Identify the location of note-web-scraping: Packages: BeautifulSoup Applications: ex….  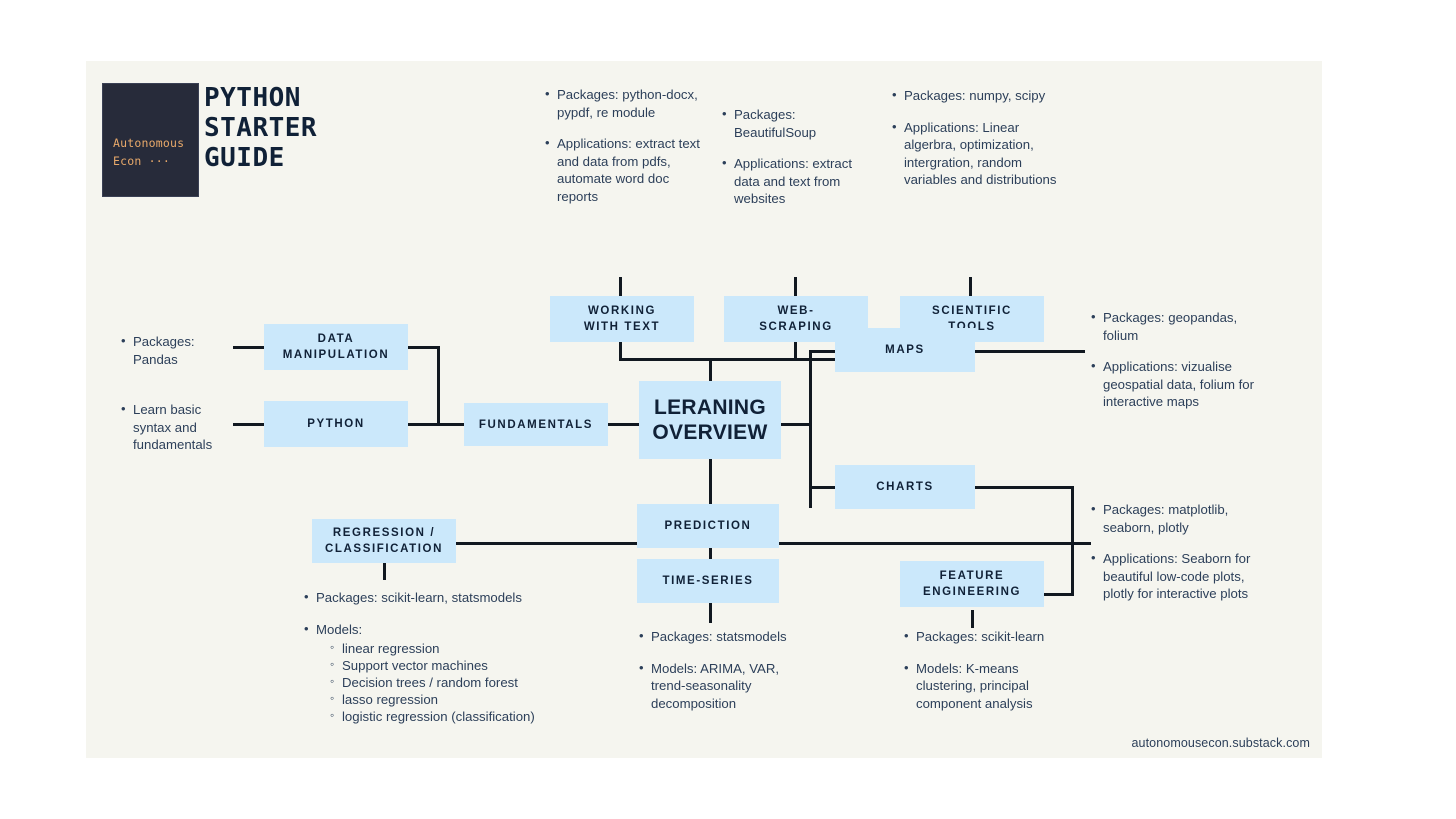
(797, 156).